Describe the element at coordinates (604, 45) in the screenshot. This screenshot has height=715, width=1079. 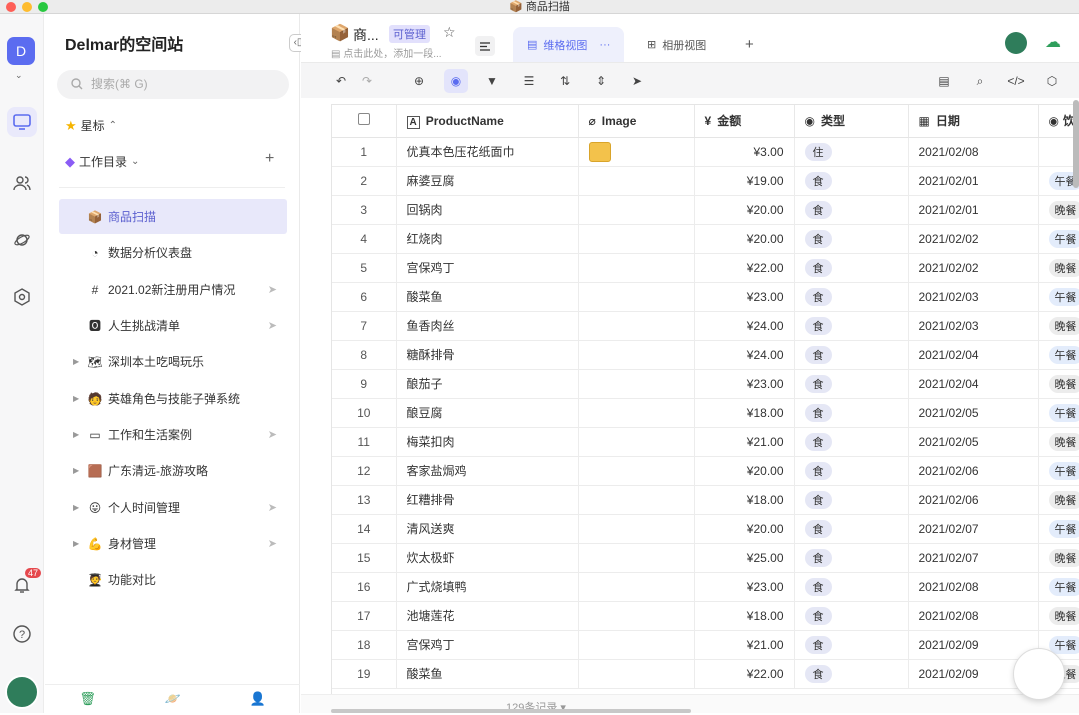
I see `more-dots-icon: ···` at that location.